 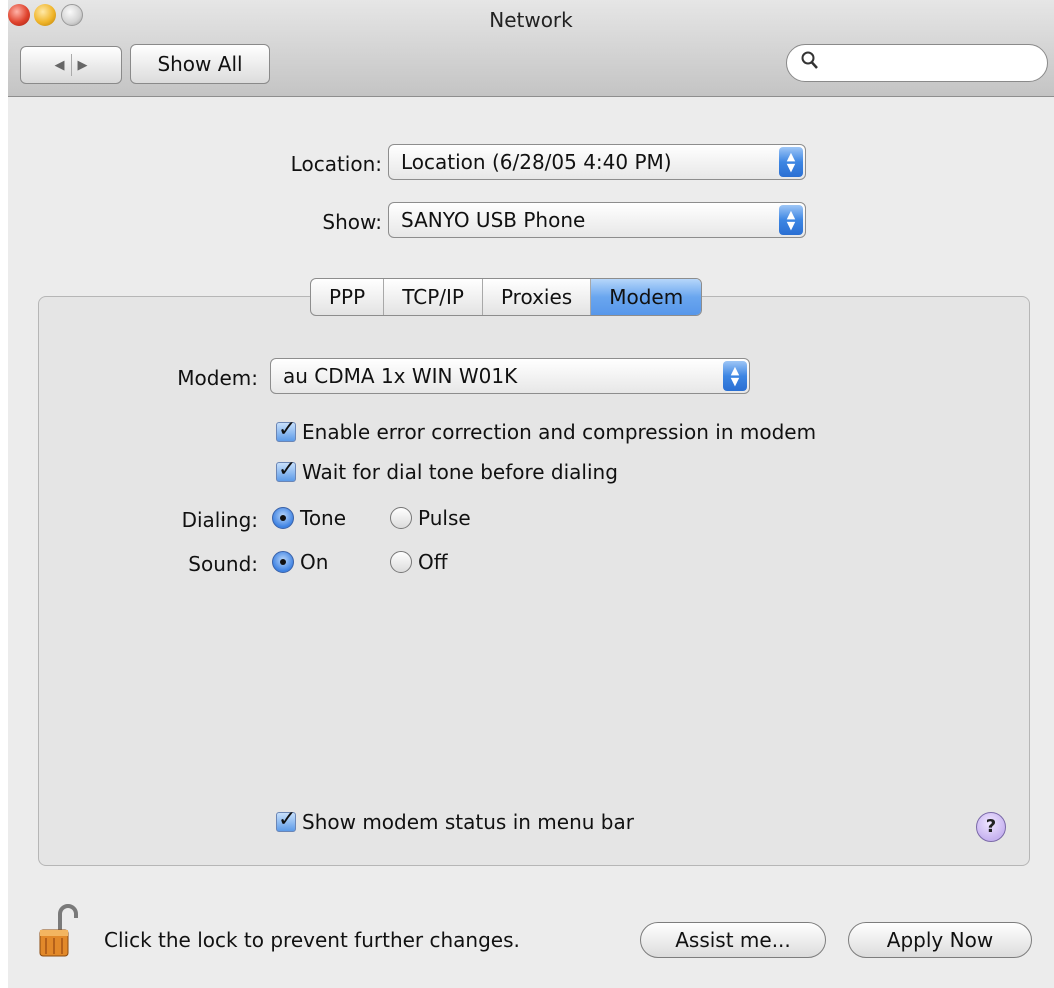 What do you see at coordinates (531, 20) in the screenshot?
I see `window-title: Network` at bounding box center [531, 20].